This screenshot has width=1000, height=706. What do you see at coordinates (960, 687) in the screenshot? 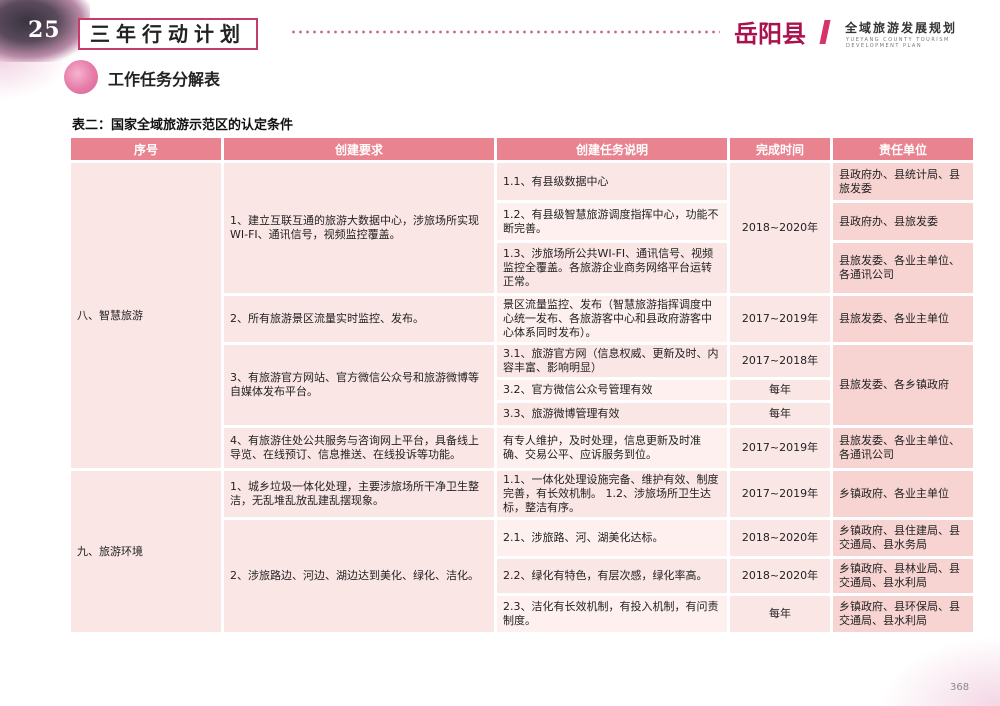
I see `page-number: 368` at bounding box center [960, 687].